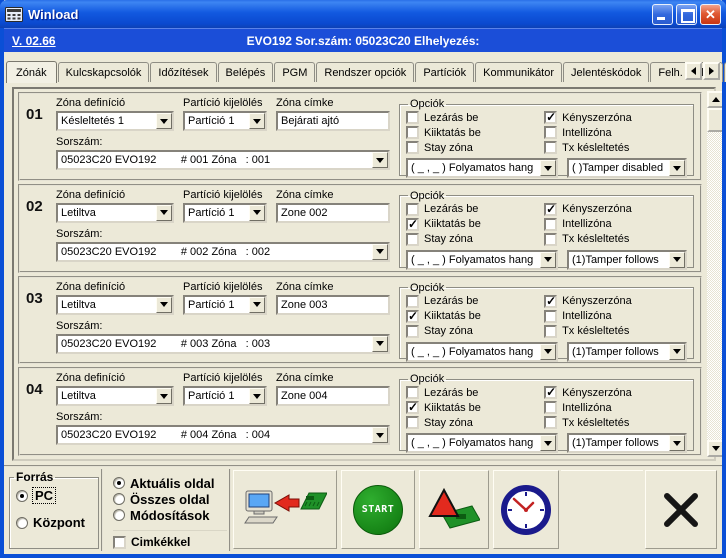  What do you see at coordinates (471, 147) in the screenshot?
I see `checkbox-stay-zona: Stay zóna` at bounding box center [471, 147].